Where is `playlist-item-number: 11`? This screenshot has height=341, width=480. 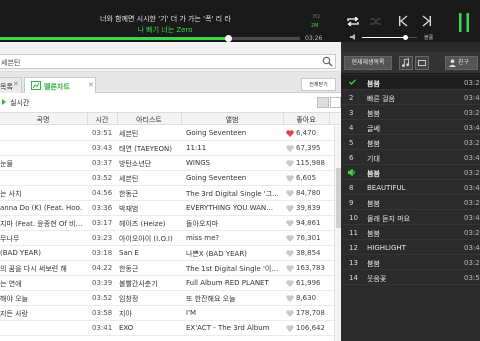 playlist-item-number: 11 is located at coordinates (353, 233).